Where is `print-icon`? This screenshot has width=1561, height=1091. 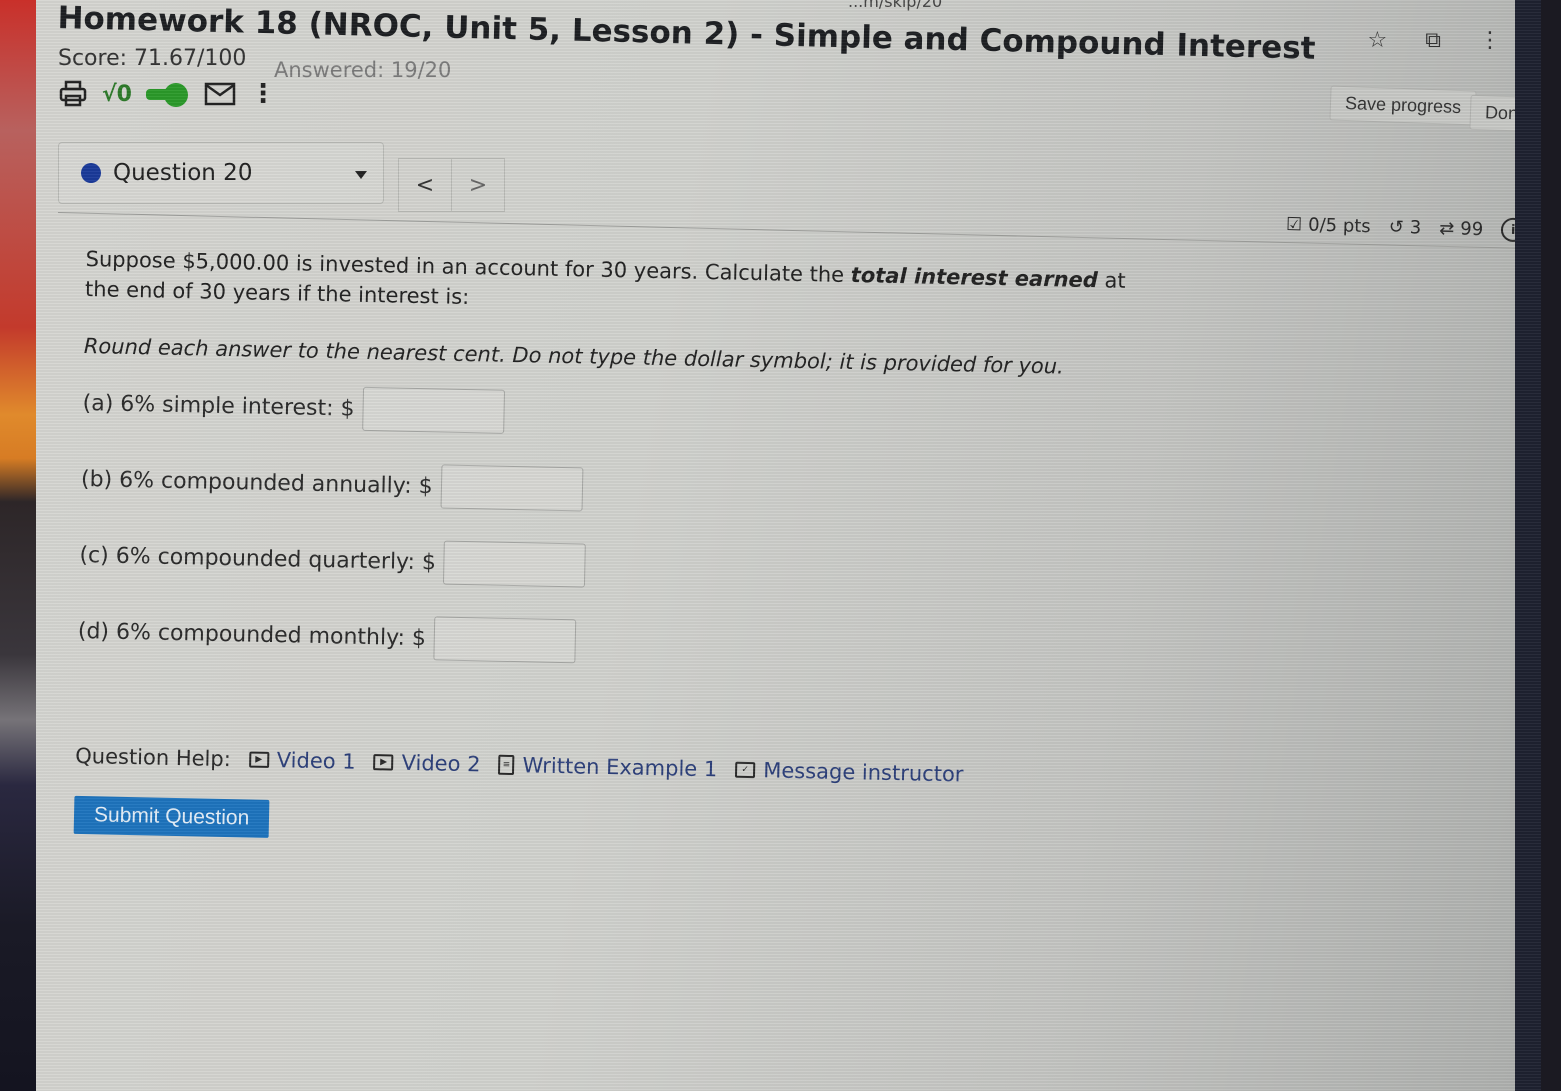 print-icon is located at coordinates (73, 94).